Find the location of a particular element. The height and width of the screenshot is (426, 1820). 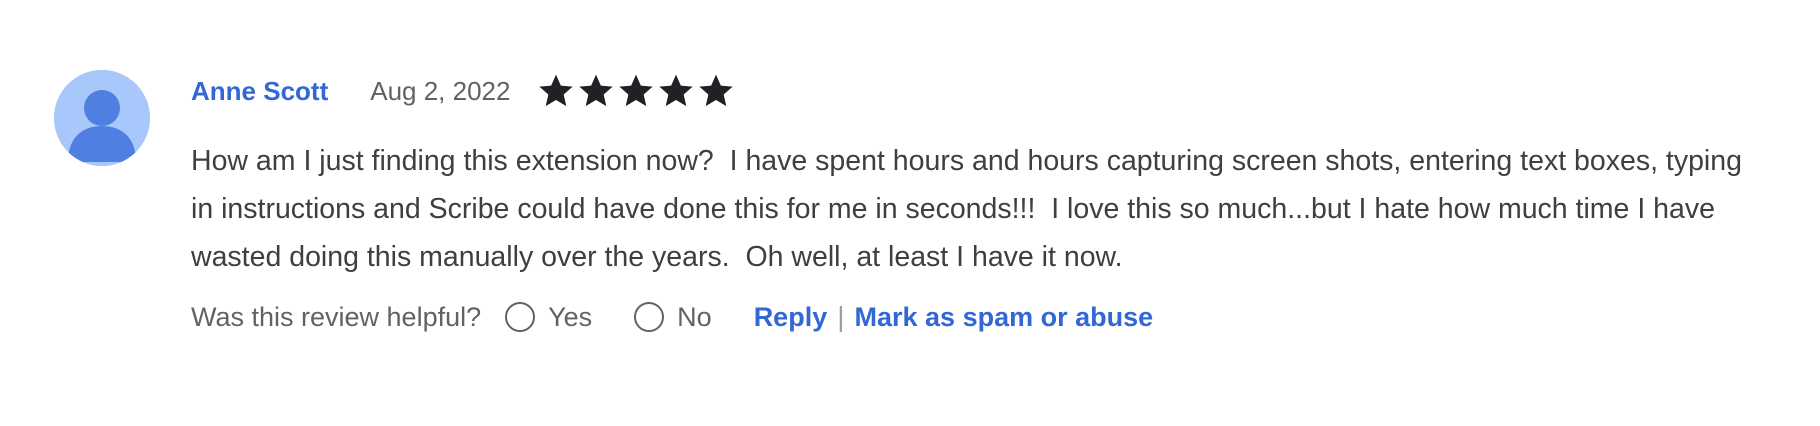

no-label: No is located at coordinates (694, 316).